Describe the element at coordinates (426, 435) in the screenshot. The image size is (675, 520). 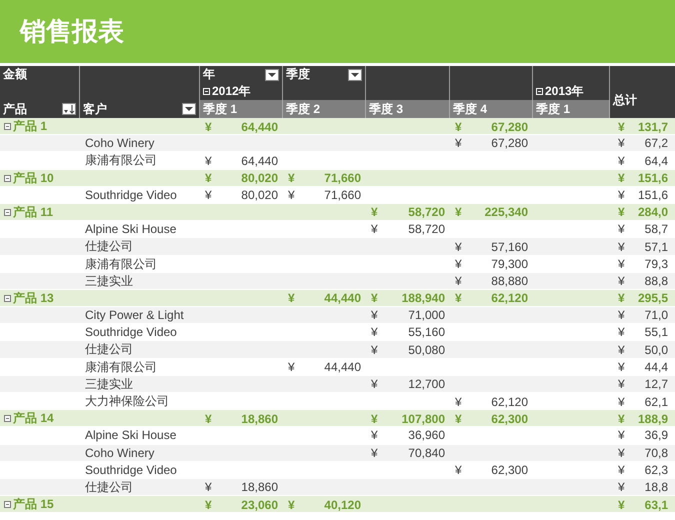
I see `amount: 36,960` at that location.